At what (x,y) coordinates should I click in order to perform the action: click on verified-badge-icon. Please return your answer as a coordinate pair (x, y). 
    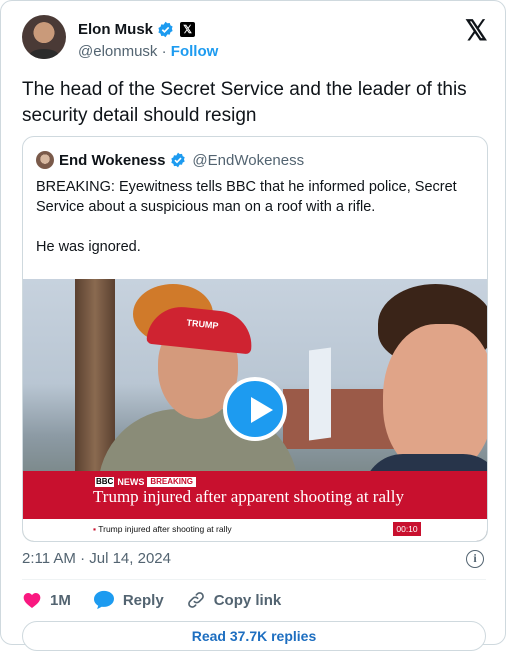
    Looking at the image, I should click on (165, 29).